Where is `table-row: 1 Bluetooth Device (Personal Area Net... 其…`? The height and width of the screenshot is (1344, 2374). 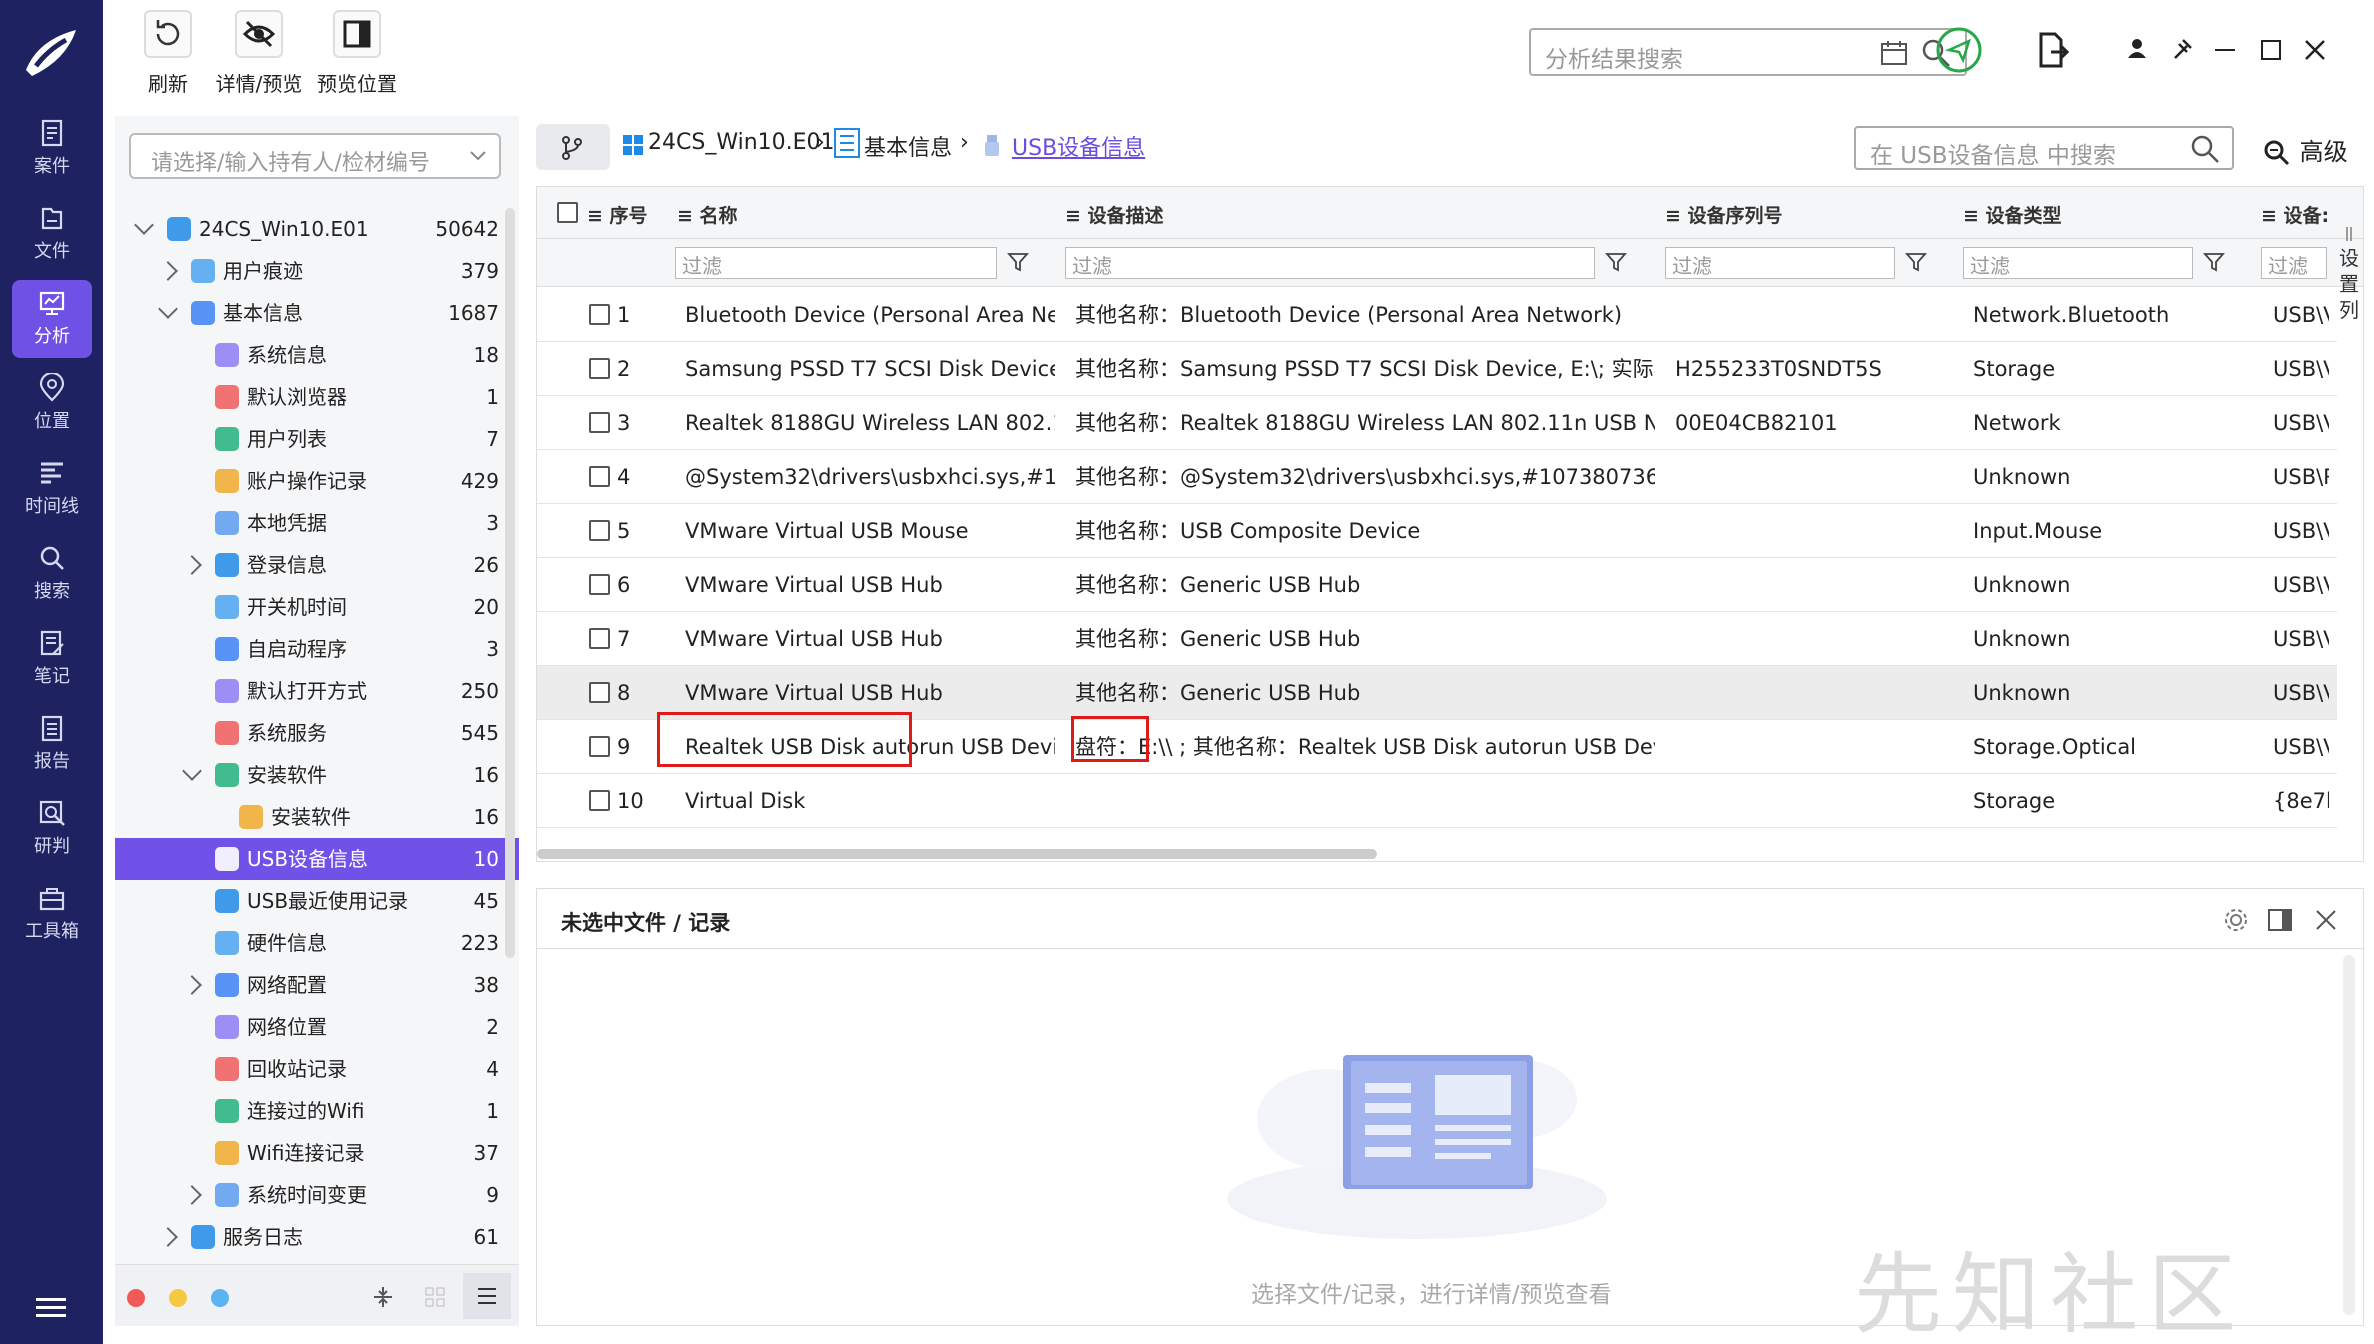
table-row: 1 Bluetooth Device (Personal Area Net... 其… is located at coordinates (1437, 315).